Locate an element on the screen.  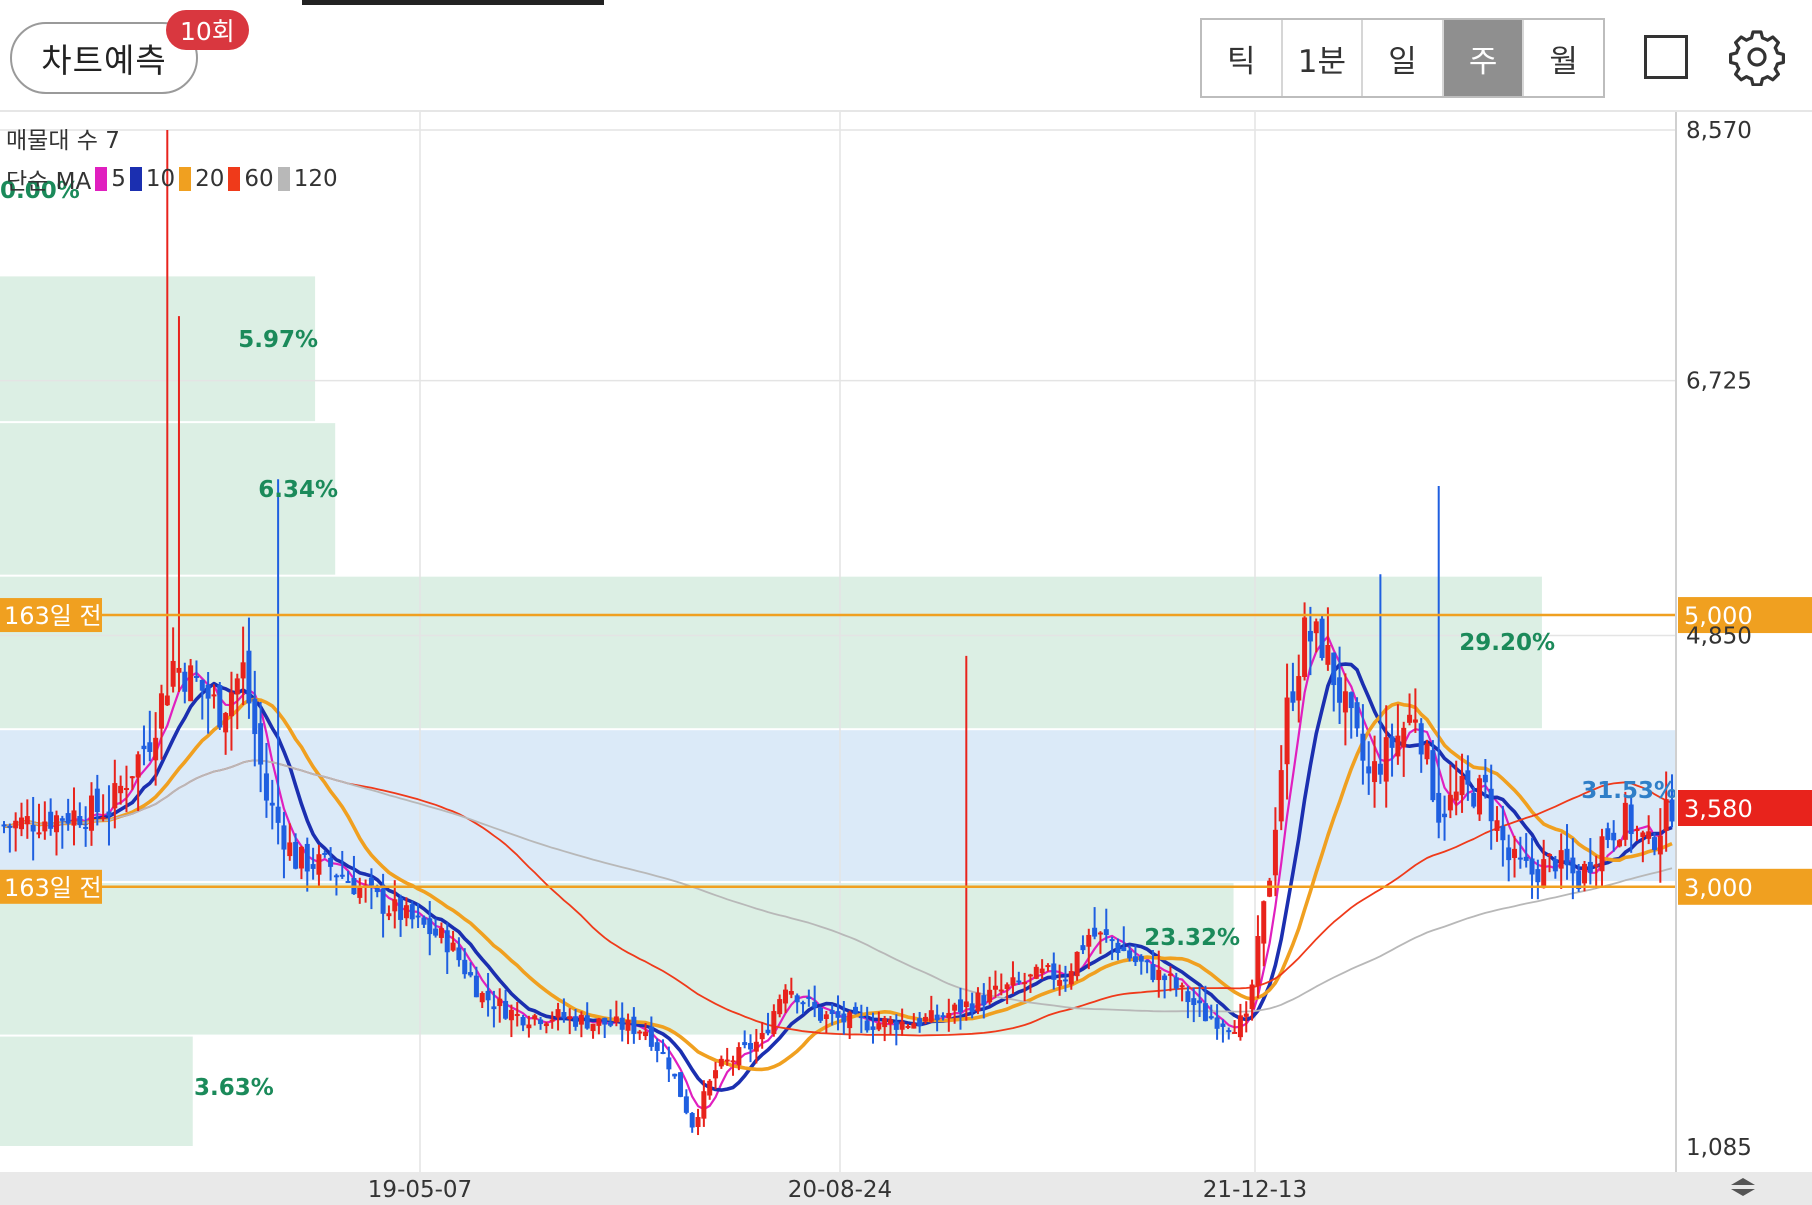
period-tab-4: 월 is located at coordinates (1563, 58).